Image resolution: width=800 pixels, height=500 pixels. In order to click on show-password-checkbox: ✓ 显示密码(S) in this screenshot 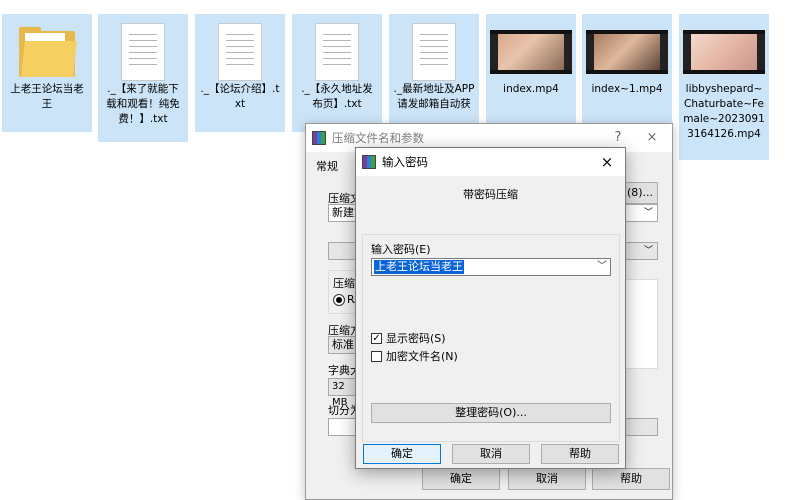, I will do `click(408, 338)`.